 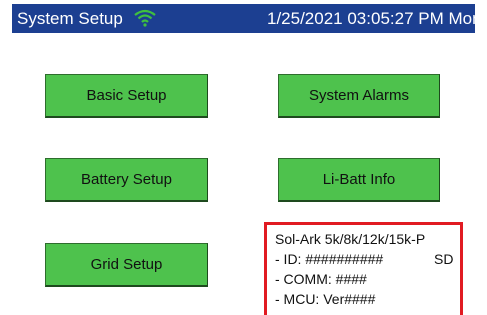 What do you see at coordinates (145, 18) in the screenshot?
I see `wifi-icon` at bounding box center [145, 18].